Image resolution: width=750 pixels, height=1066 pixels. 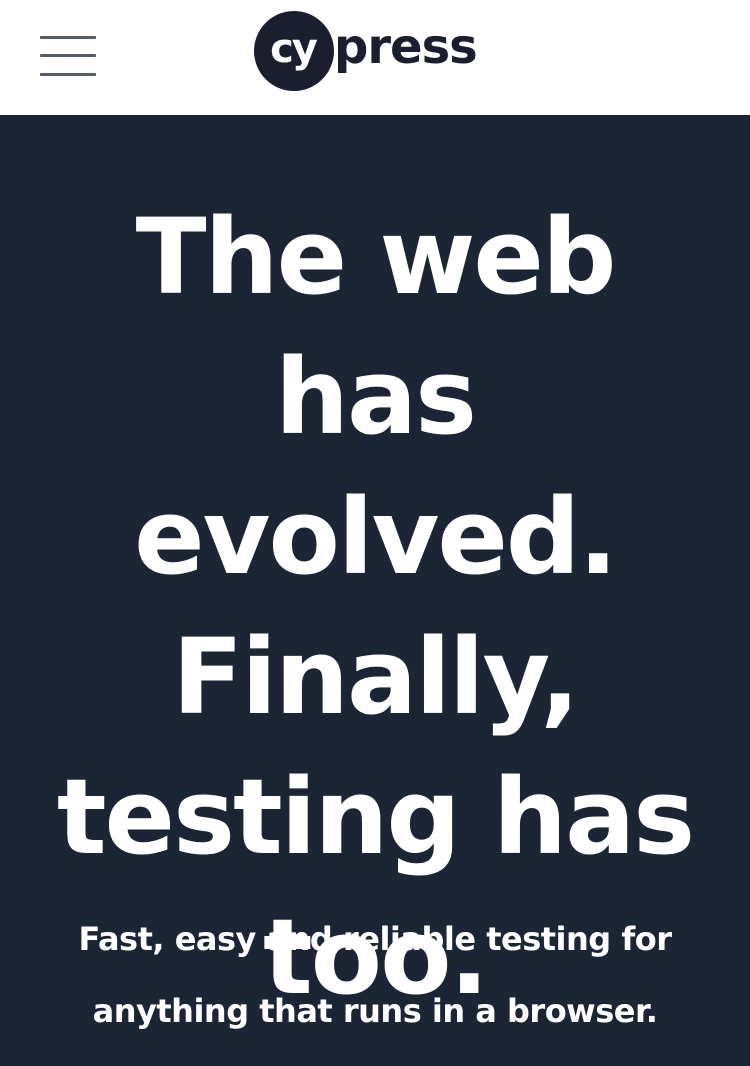 I want to click on site-header: cy press, so click(x=375, y=57).